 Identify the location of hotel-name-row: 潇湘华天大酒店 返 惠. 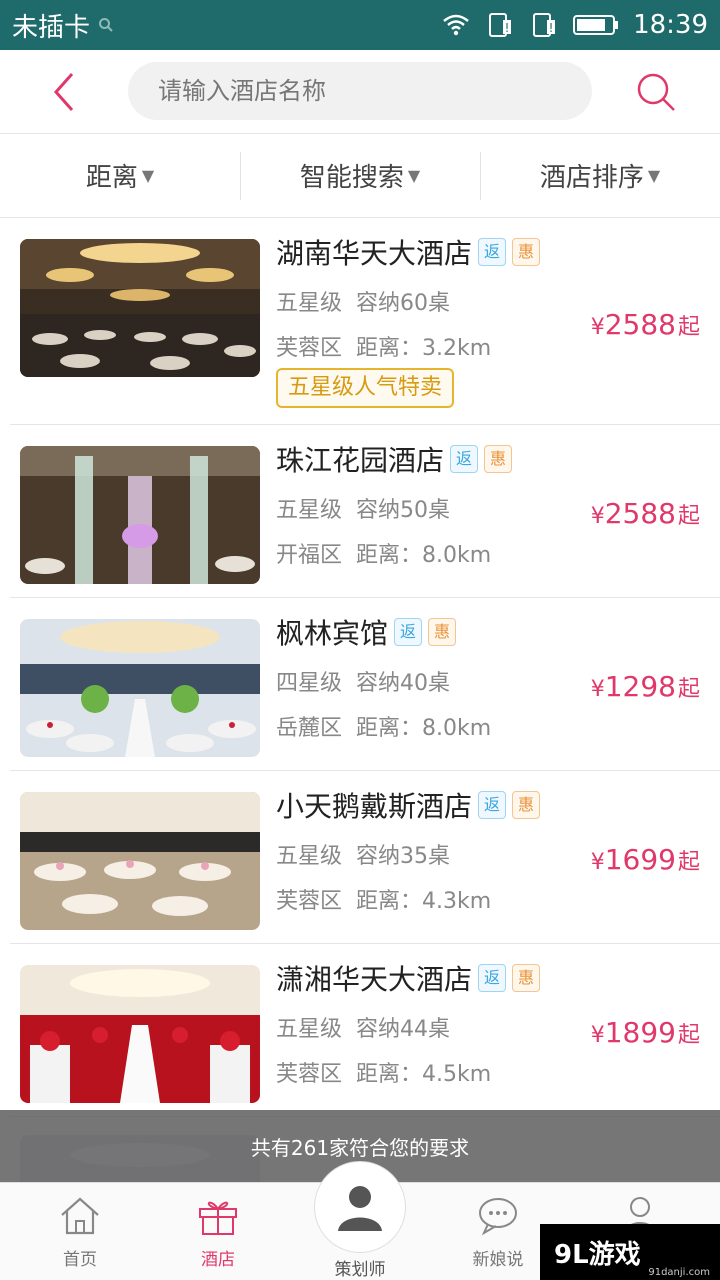
(408, 978).